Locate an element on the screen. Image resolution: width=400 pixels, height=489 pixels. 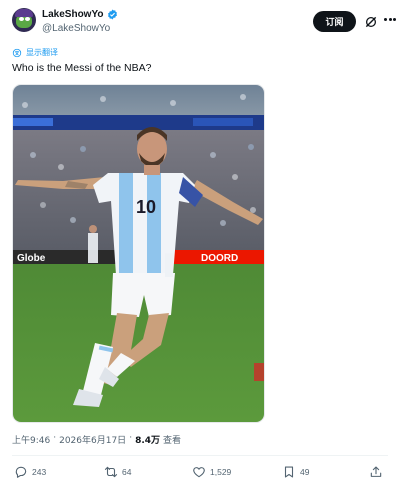
reply-count: 243 is located at coordinates (39, 472).